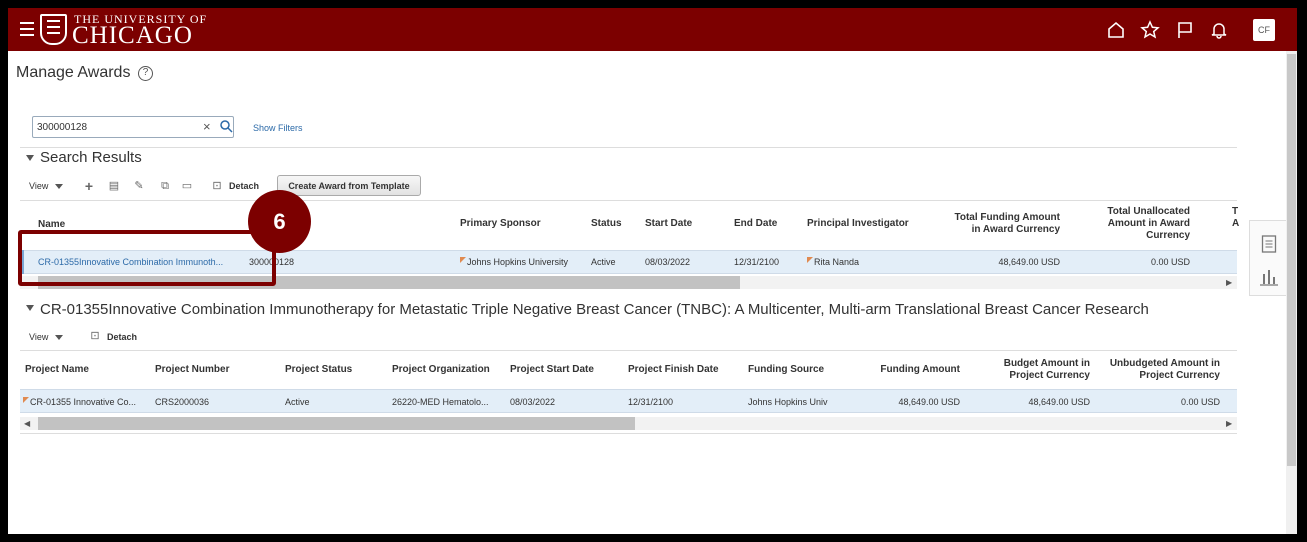  What do you see at coordinates (279, 221) in the screenshot?
I see `step-number-badge: 6` at bounding box center [279, 221].